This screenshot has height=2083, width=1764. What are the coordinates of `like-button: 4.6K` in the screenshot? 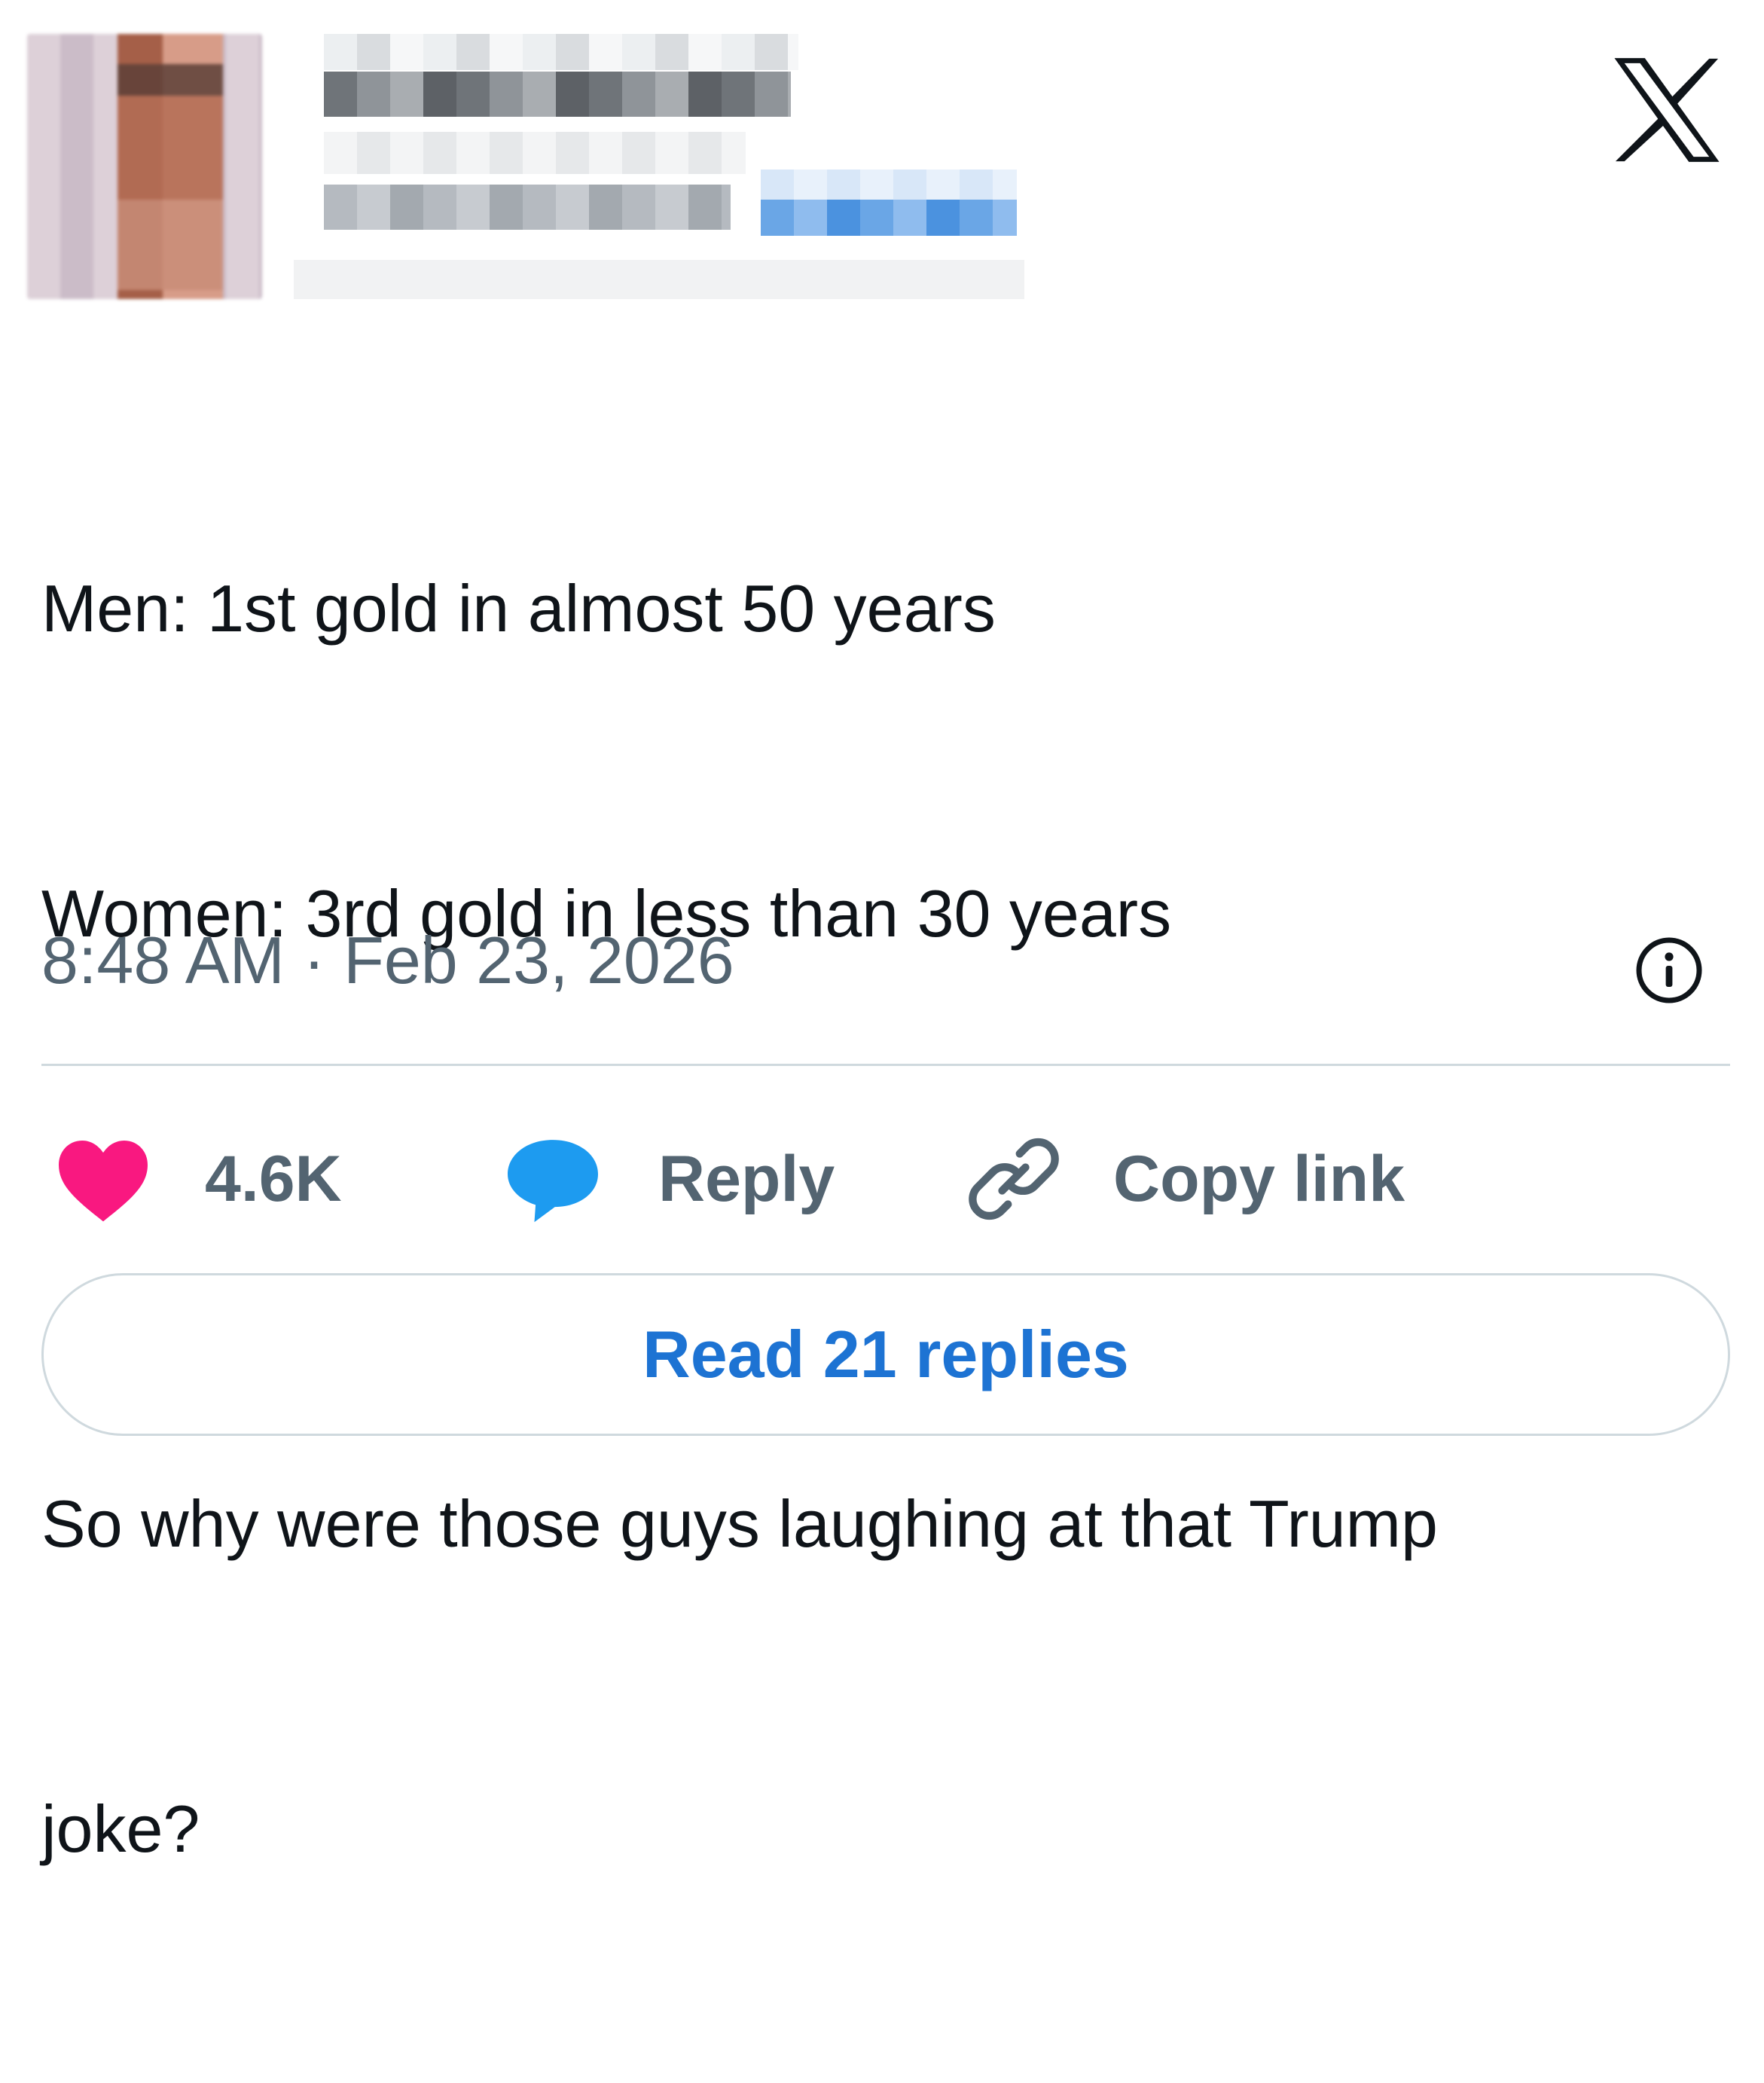 It's located at (198, 1178).